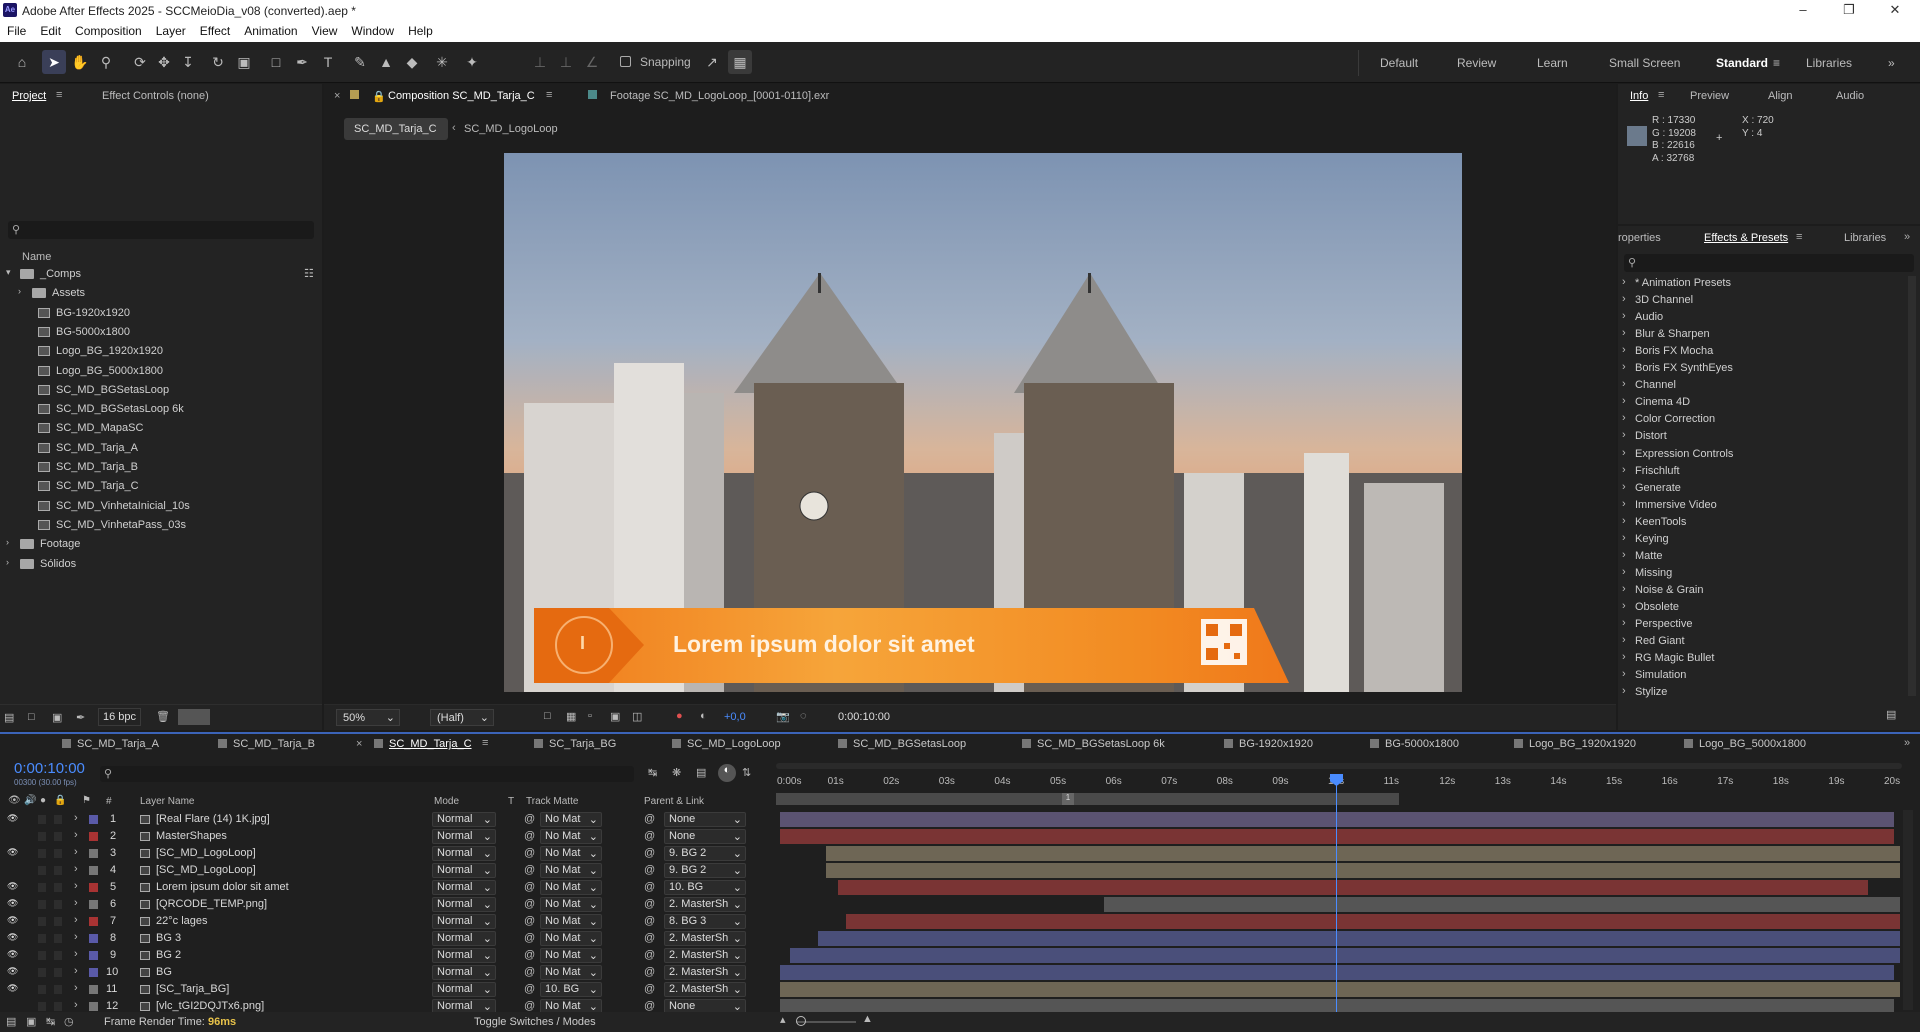  Describe the element at coordinates (1575, 744) in the screenshot. I see `timeline-tab: Logo_BG_1920x1920` at that location.